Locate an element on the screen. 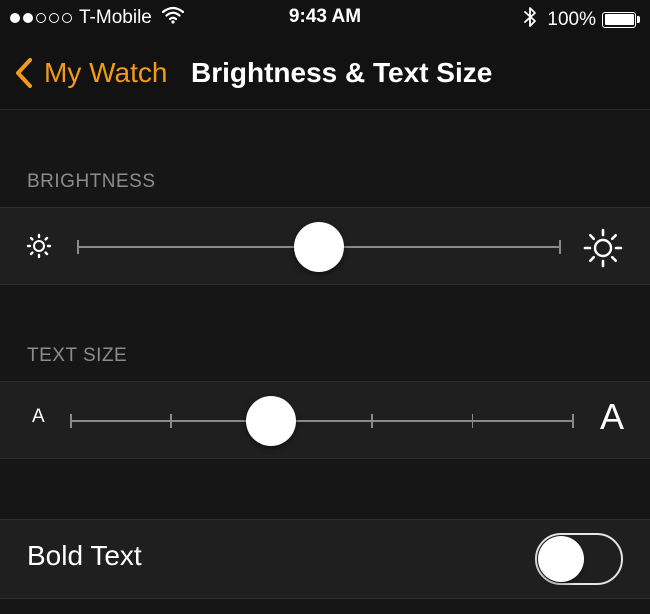 This screenshot has height=614, width=650. sun-large-icon is located at coordinates (603, 248).